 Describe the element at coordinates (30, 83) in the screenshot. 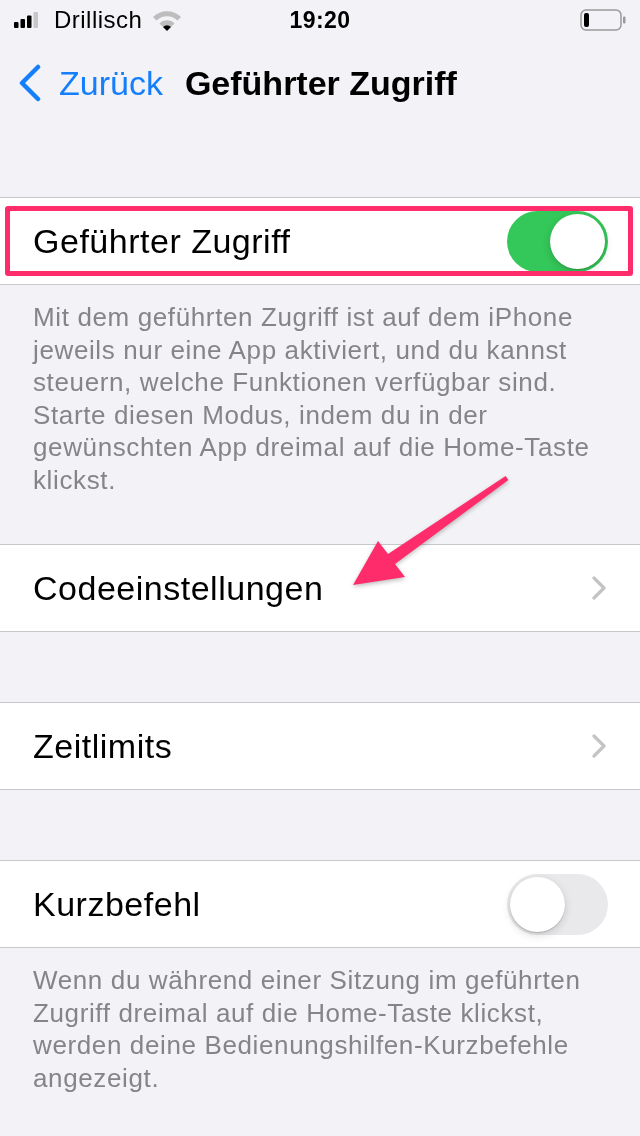

I see `chevron-left-icon` at that location.